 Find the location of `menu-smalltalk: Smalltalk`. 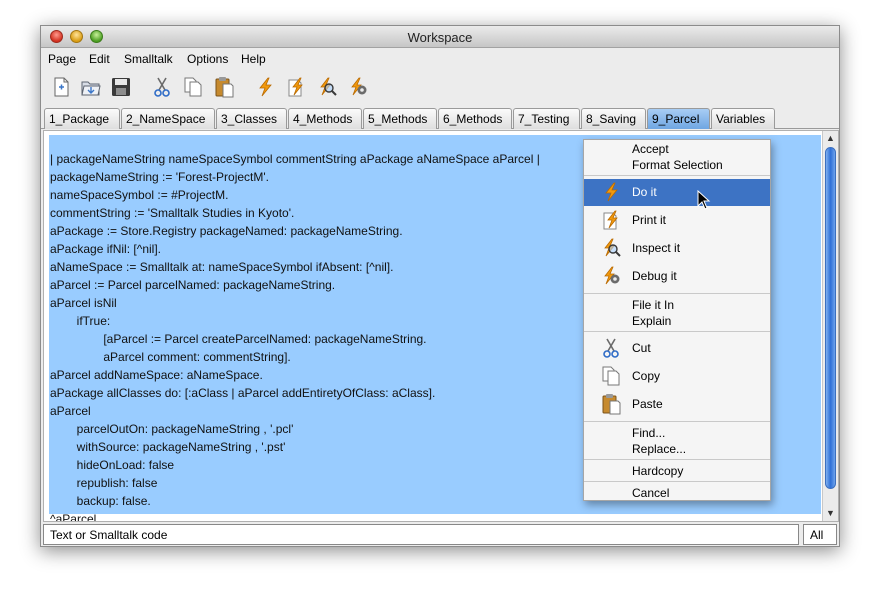

menu-smalltalk: Smalltalk is located at coordinates (148, 59).